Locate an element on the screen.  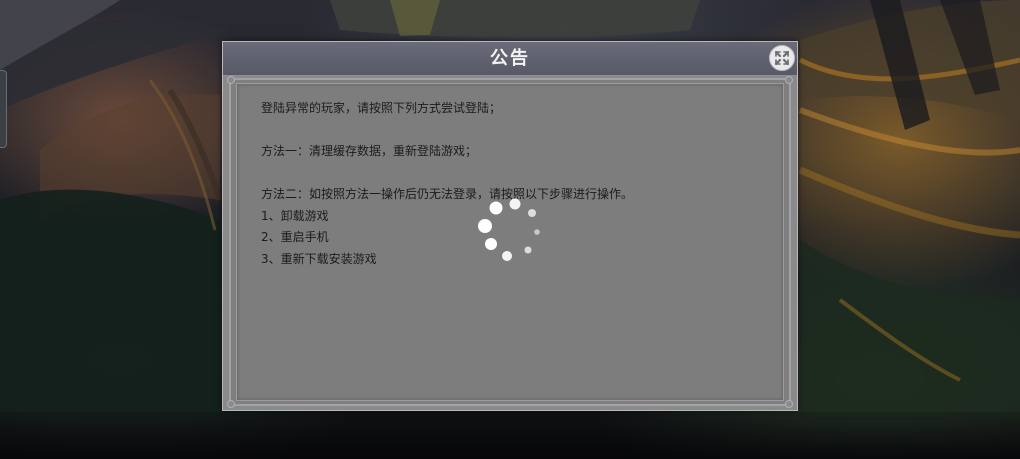
side-drawer-handle is located at coordinates (3, 109).